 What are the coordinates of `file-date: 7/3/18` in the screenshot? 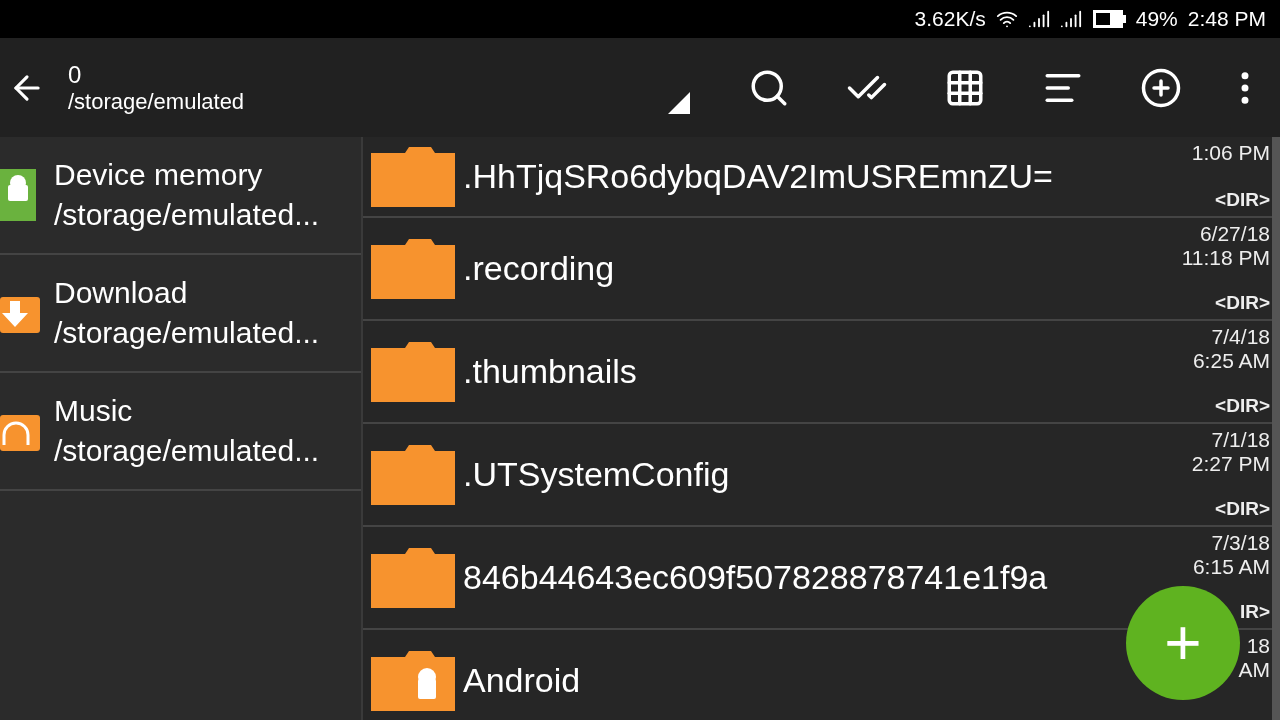 It's located at (1240, 543).